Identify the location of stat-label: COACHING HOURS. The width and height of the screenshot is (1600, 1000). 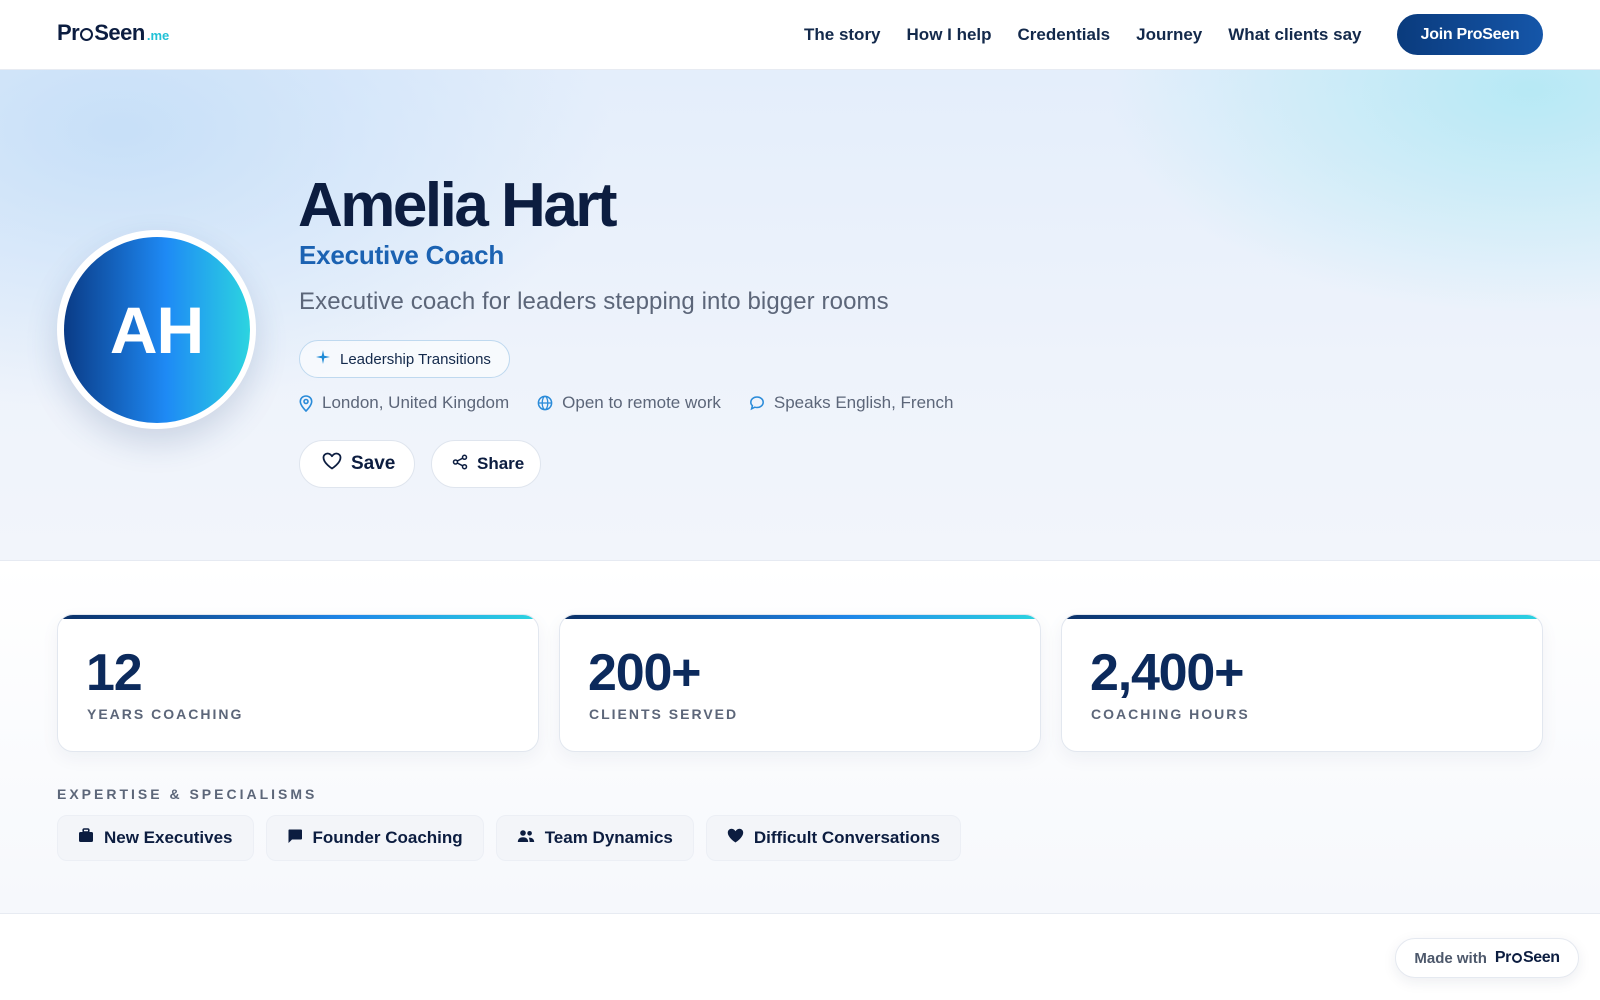
(1170, 714).